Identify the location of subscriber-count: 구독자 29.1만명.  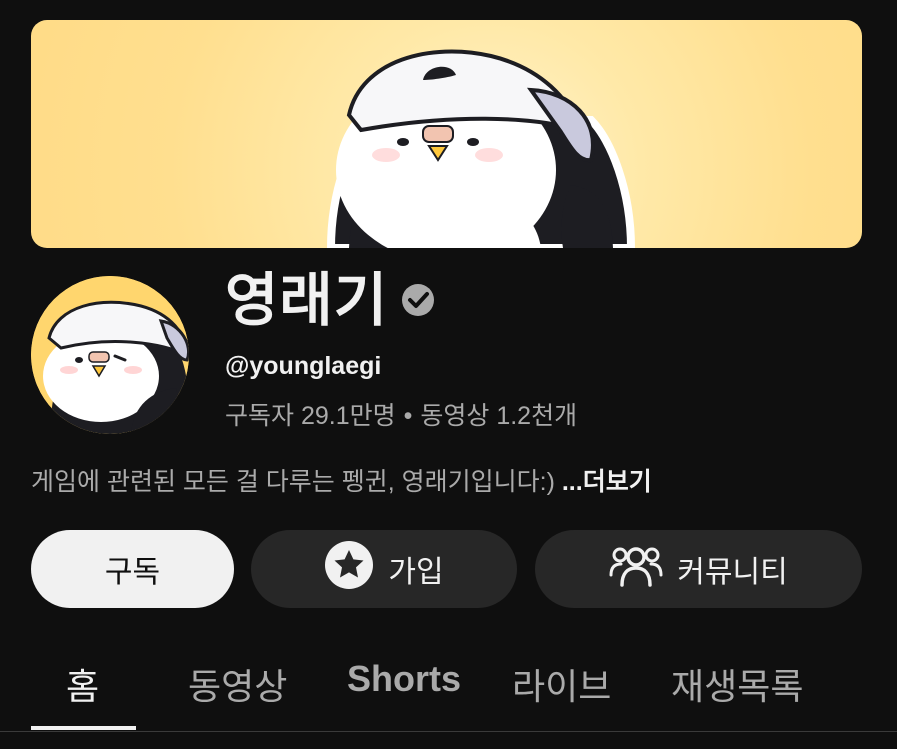
(310, 416).